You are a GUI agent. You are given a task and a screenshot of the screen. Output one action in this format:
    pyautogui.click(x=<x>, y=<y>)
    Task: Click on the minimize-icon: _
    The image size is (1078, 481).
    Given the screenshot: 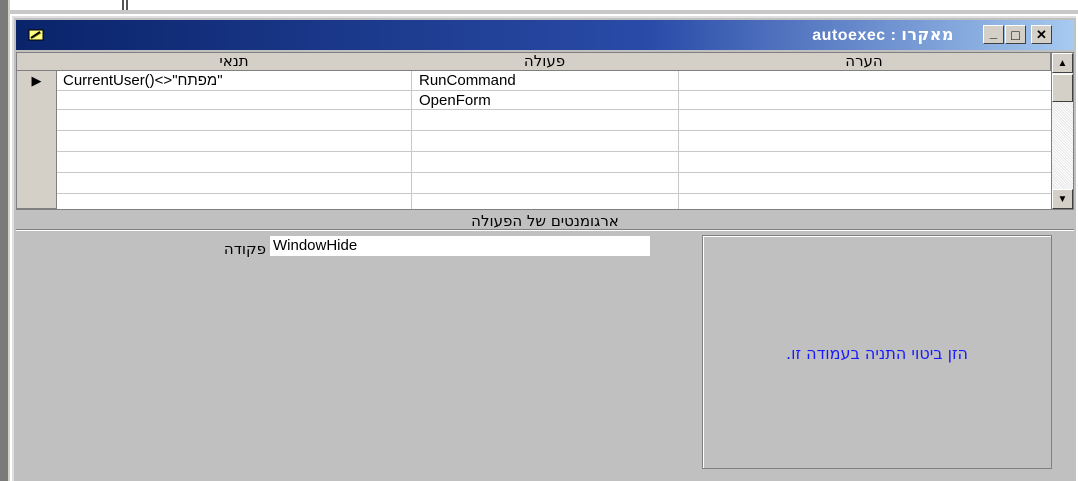 What is the action you would take?
    pyautogui.click(x=993, y=32)
    